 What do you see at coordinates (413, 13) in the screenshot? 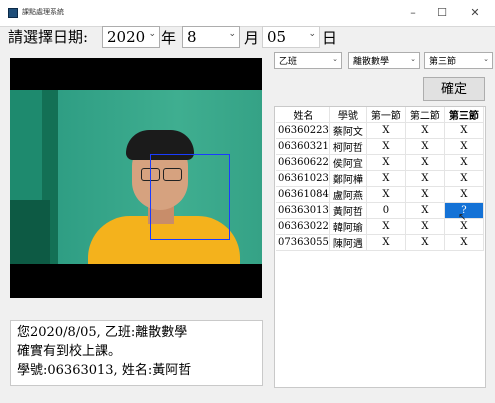
I see `minimize-button: –` at bounding box center [413, 13].